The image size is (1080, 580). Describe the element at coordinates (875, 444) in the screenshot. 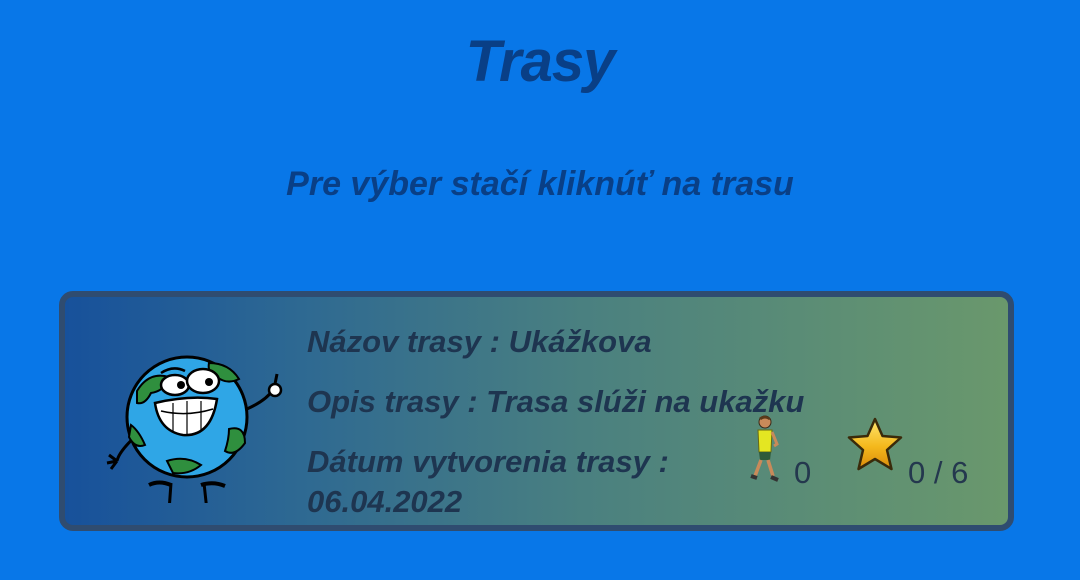

I see `star-icon` at that location.